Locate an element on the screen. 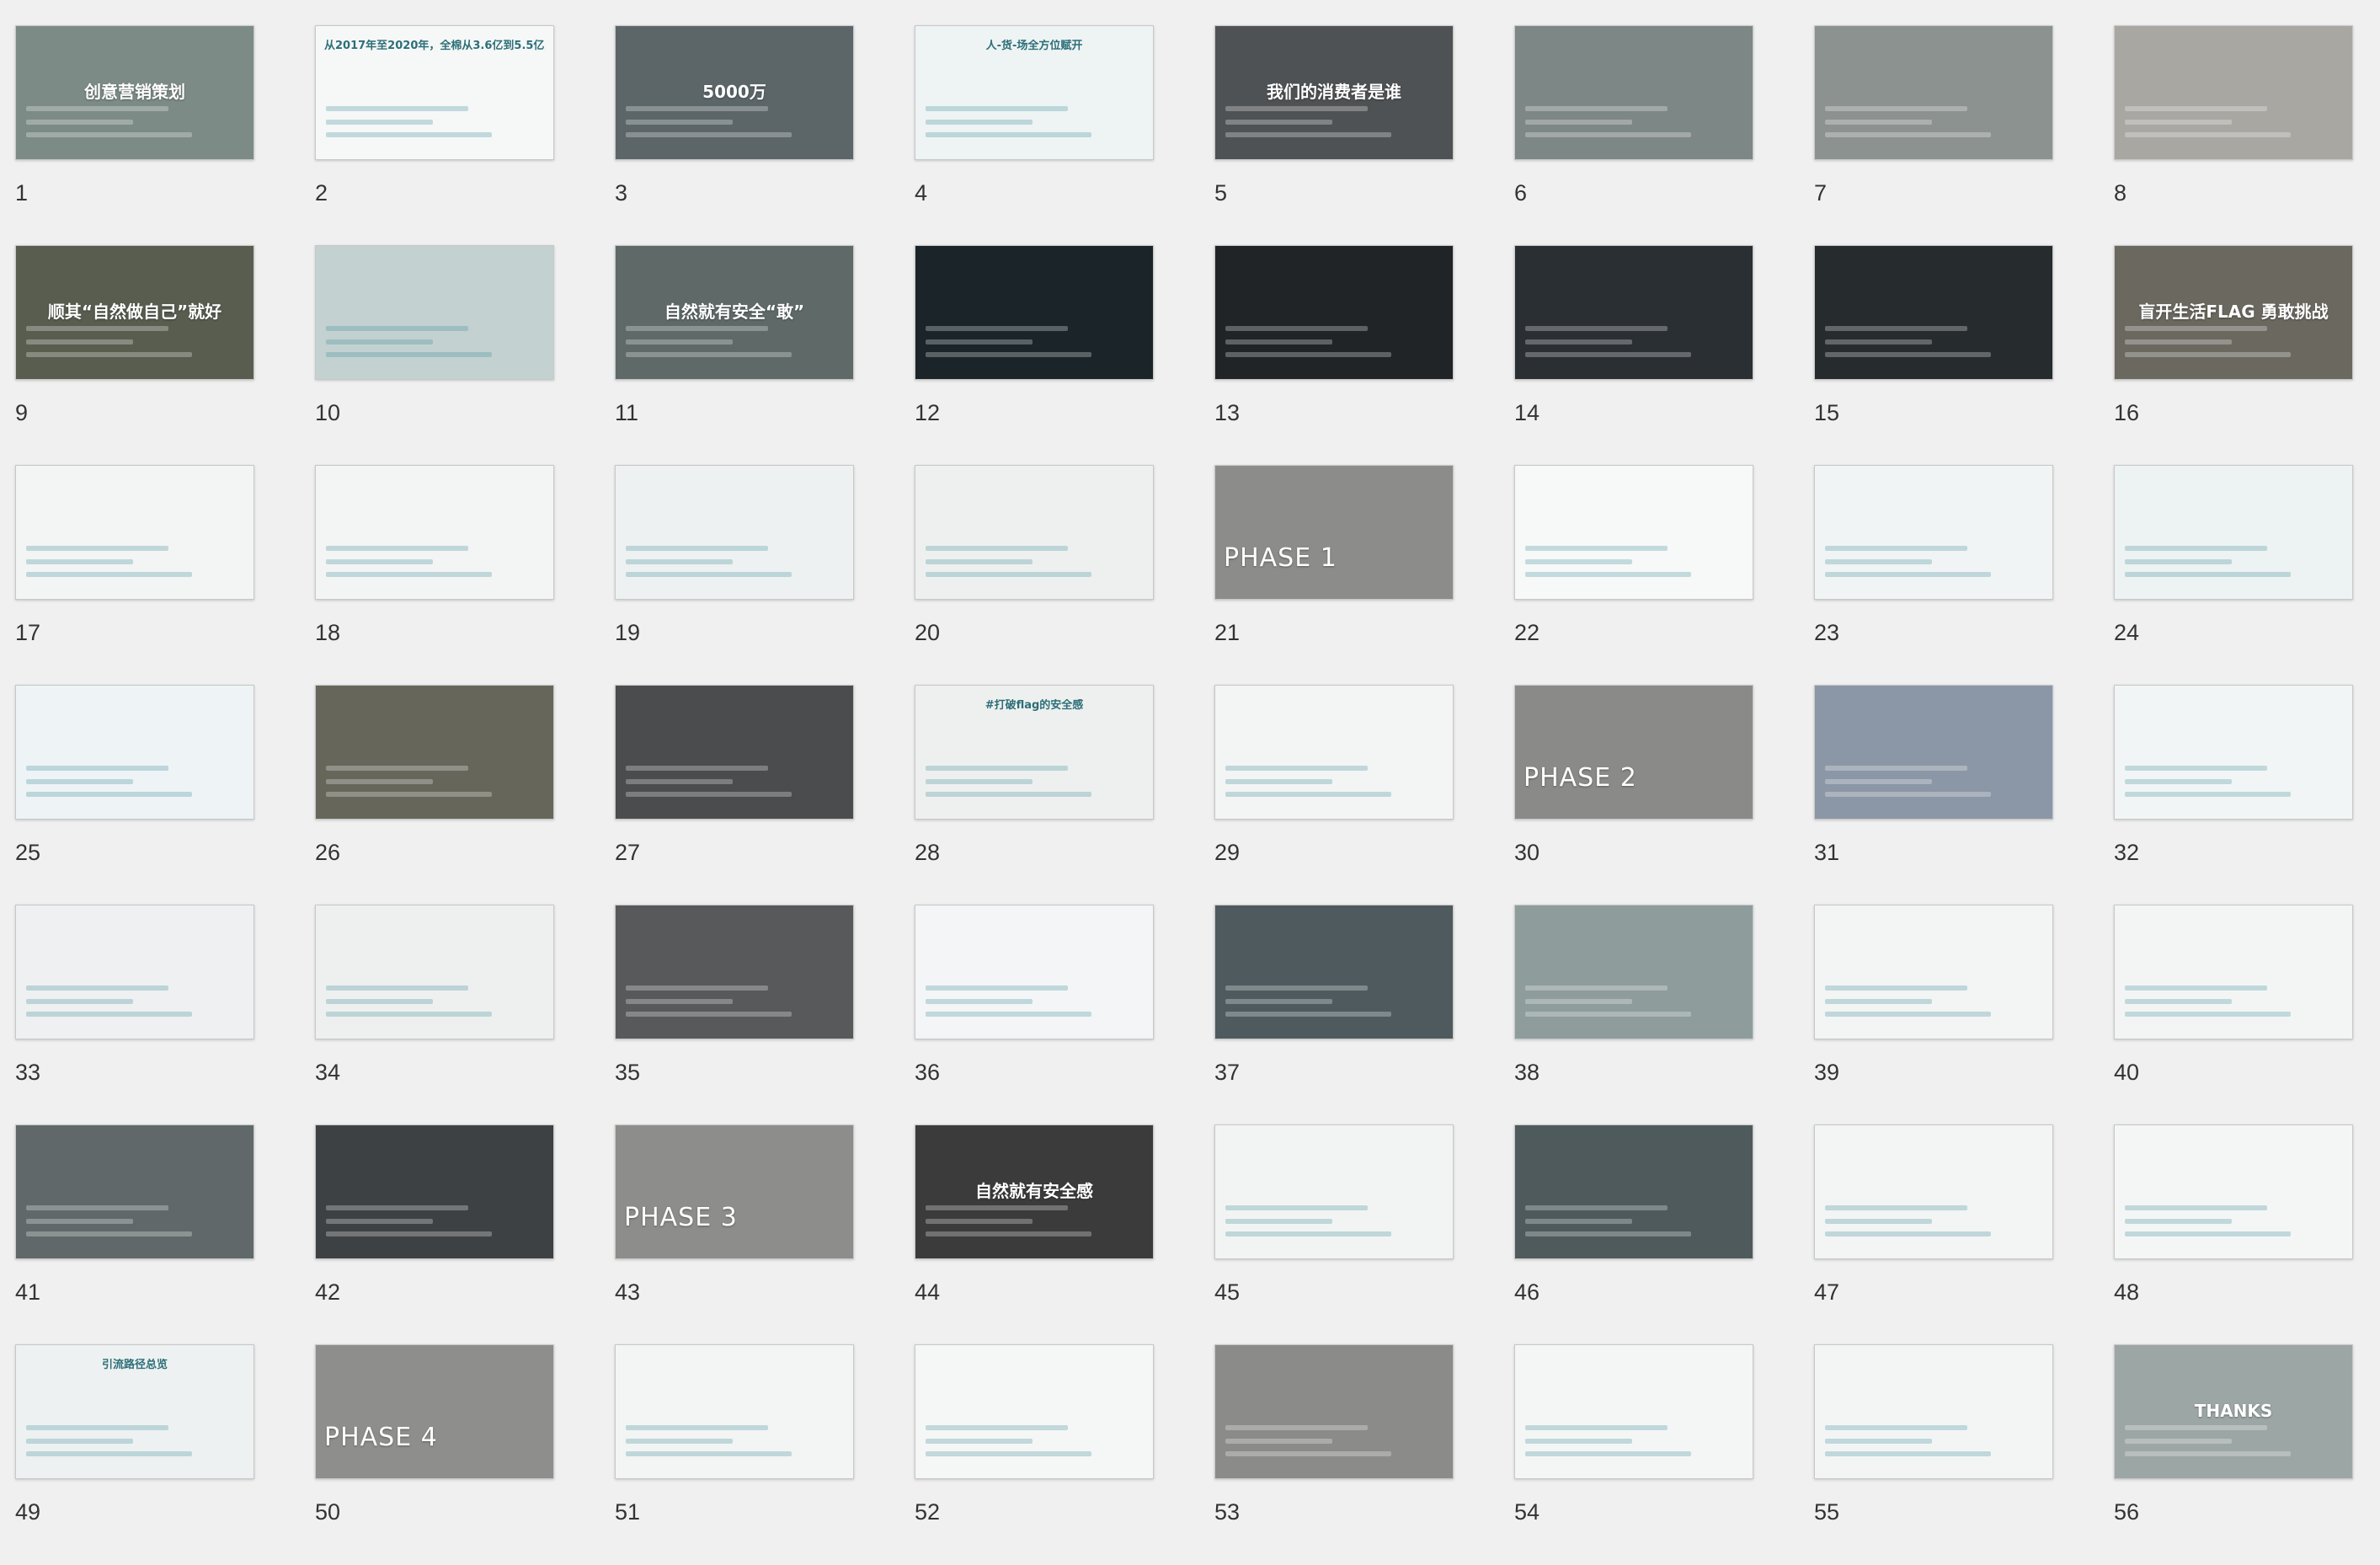  slide-thumbnail-26: 26 is located at coordinates (434, 795).